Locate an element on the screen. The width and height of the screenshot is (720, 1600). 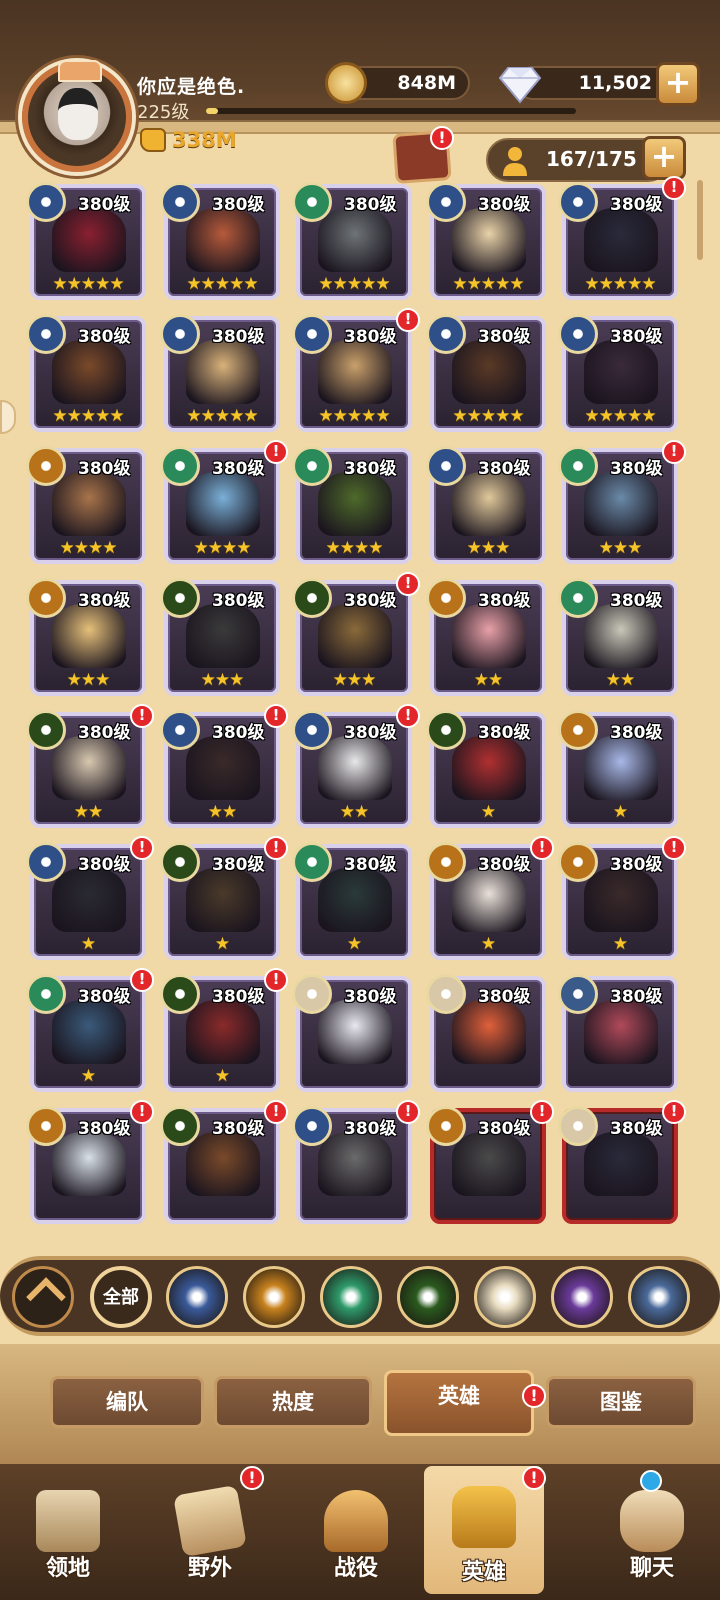
diamond-value: 11,502 is located at coordinates (615, 83).